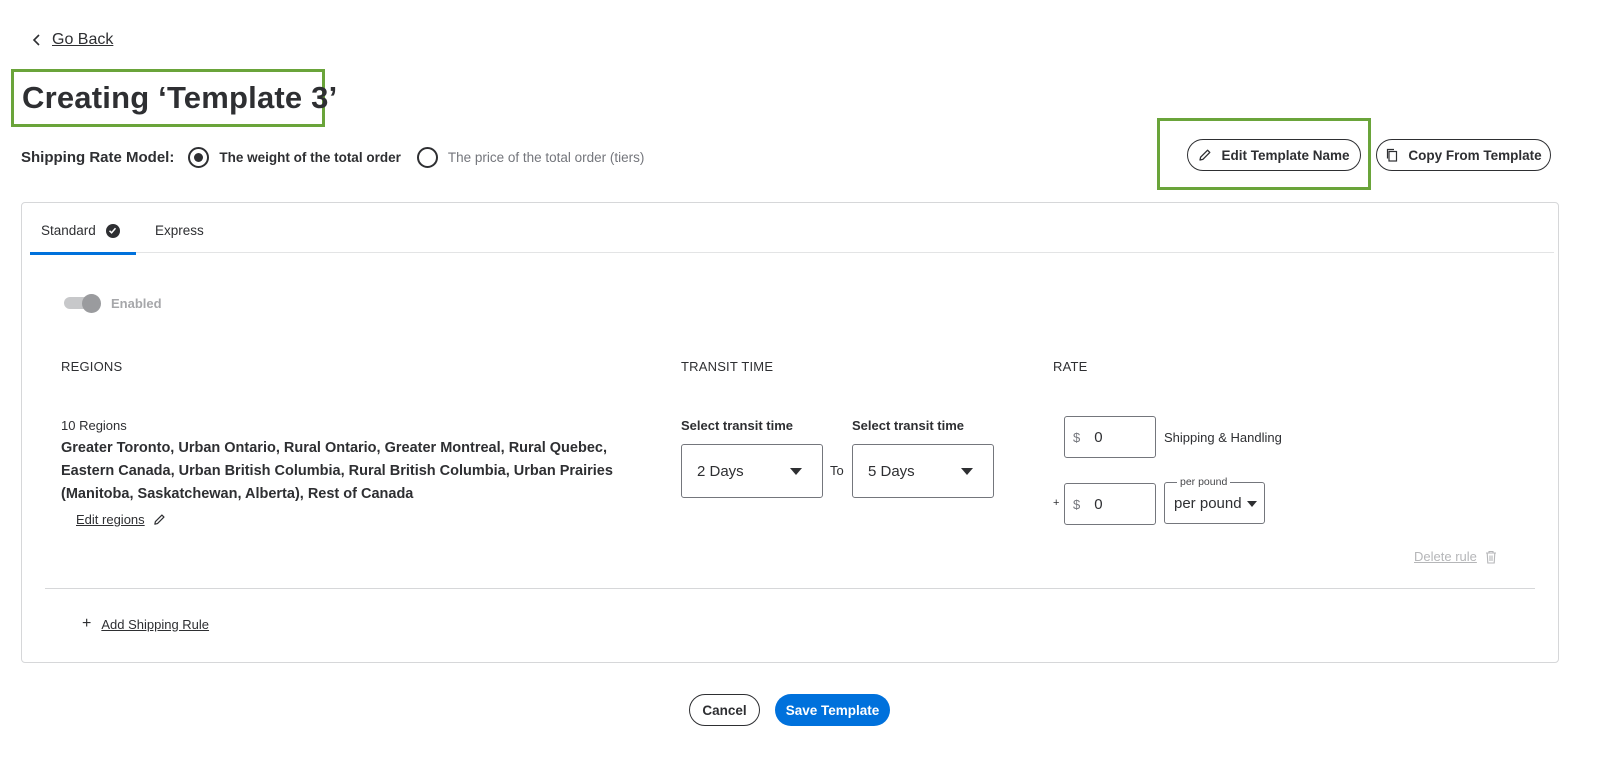  Describe the element at coordinates (98, 157) in the screenshot. I see `rate-model-label: Shipping Rate Model:` at that location.